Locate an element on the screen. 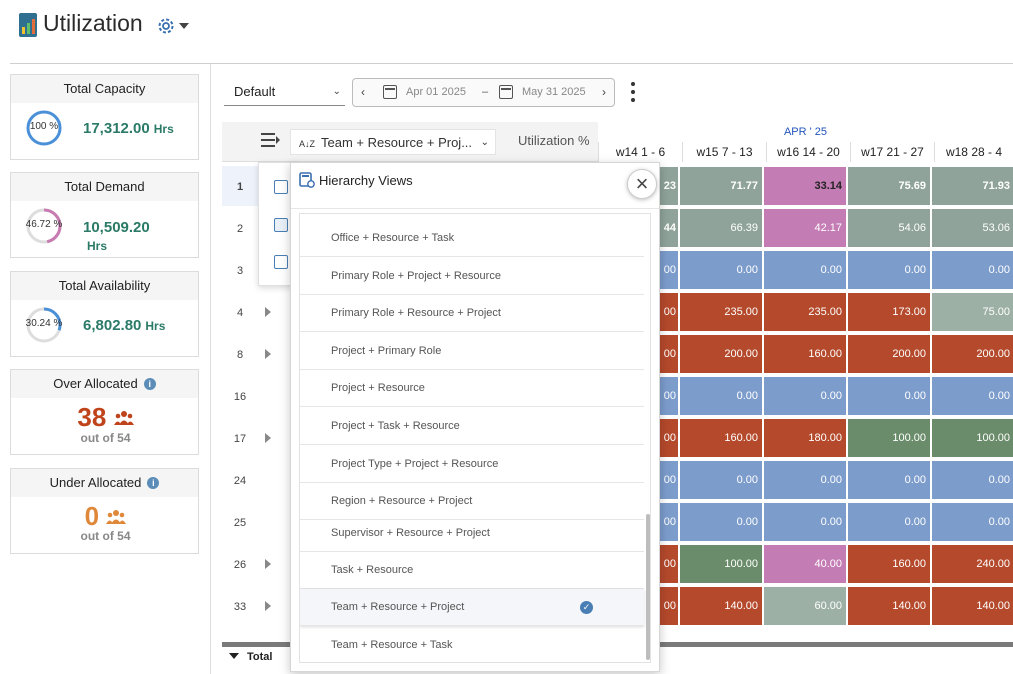 This screenshot has height=674, width=1013. total-row-toggle: Total is located at coordinates (250, 657).